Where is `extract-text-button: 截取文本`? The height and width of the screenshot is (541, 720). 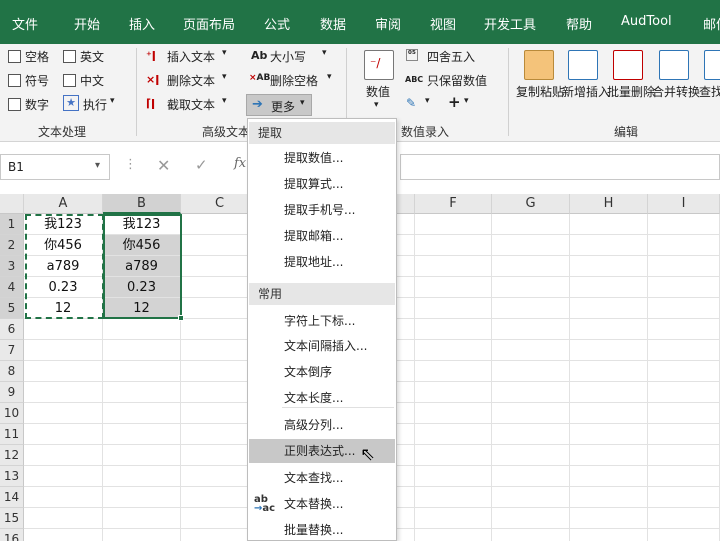 extract-text-button: 截取文本 is located at coordinates (191, 104).